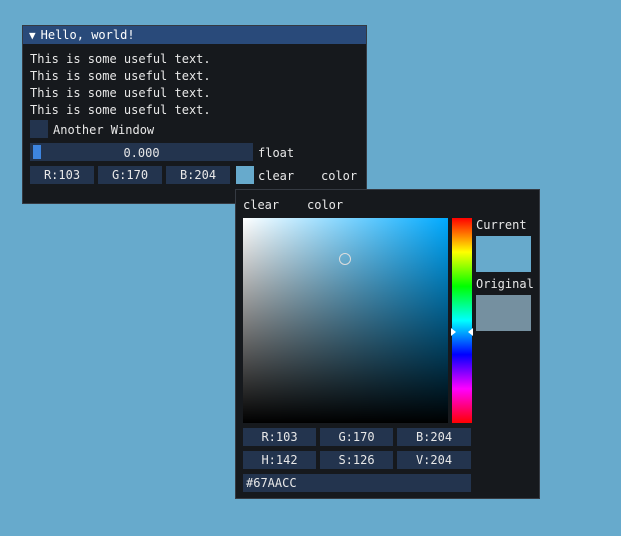 The width and height of the screenshot is (621, 536). What do you see at coordinates (103, 130) in the screenshot?
I see `another-window-label: Another Window` at bounding box center [103, 130].